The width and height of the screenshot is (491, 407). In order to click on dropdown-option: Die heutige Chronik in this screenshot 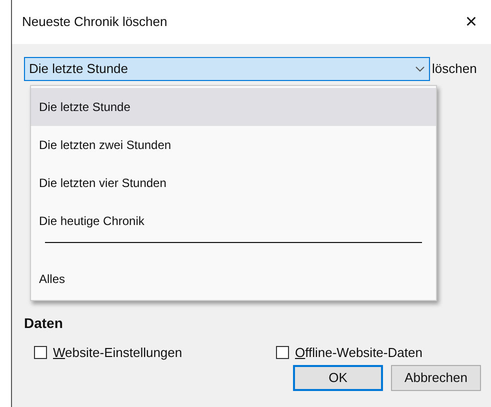, I will do `click(233, 221)`.